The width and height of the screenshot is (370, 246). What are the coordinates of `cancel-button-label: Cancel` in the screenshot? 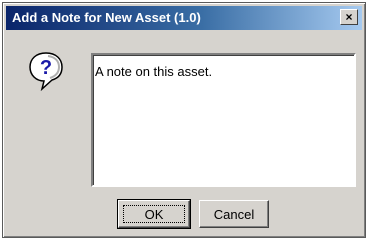 It's located at (234, 214).